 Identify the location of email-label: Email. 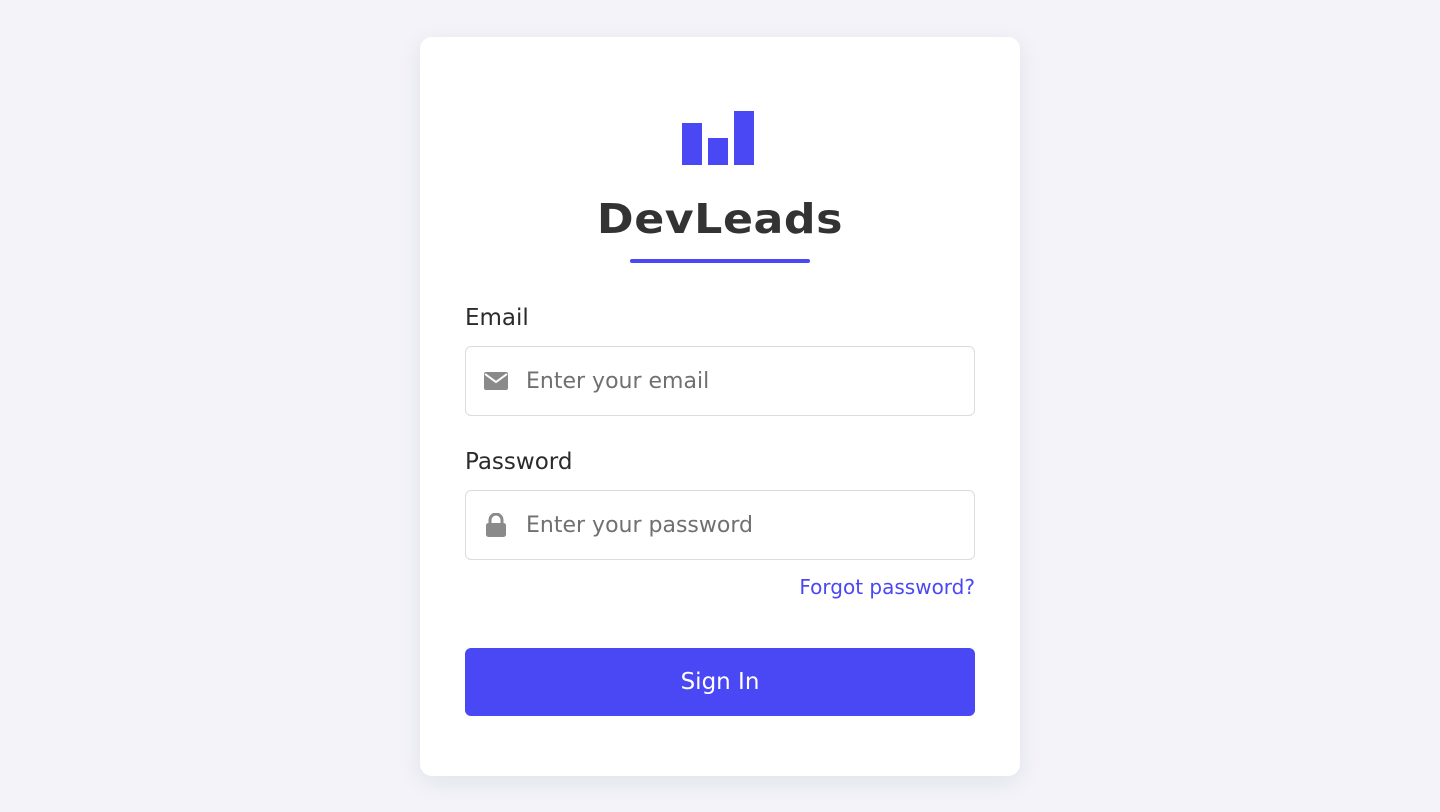
(497, 318).